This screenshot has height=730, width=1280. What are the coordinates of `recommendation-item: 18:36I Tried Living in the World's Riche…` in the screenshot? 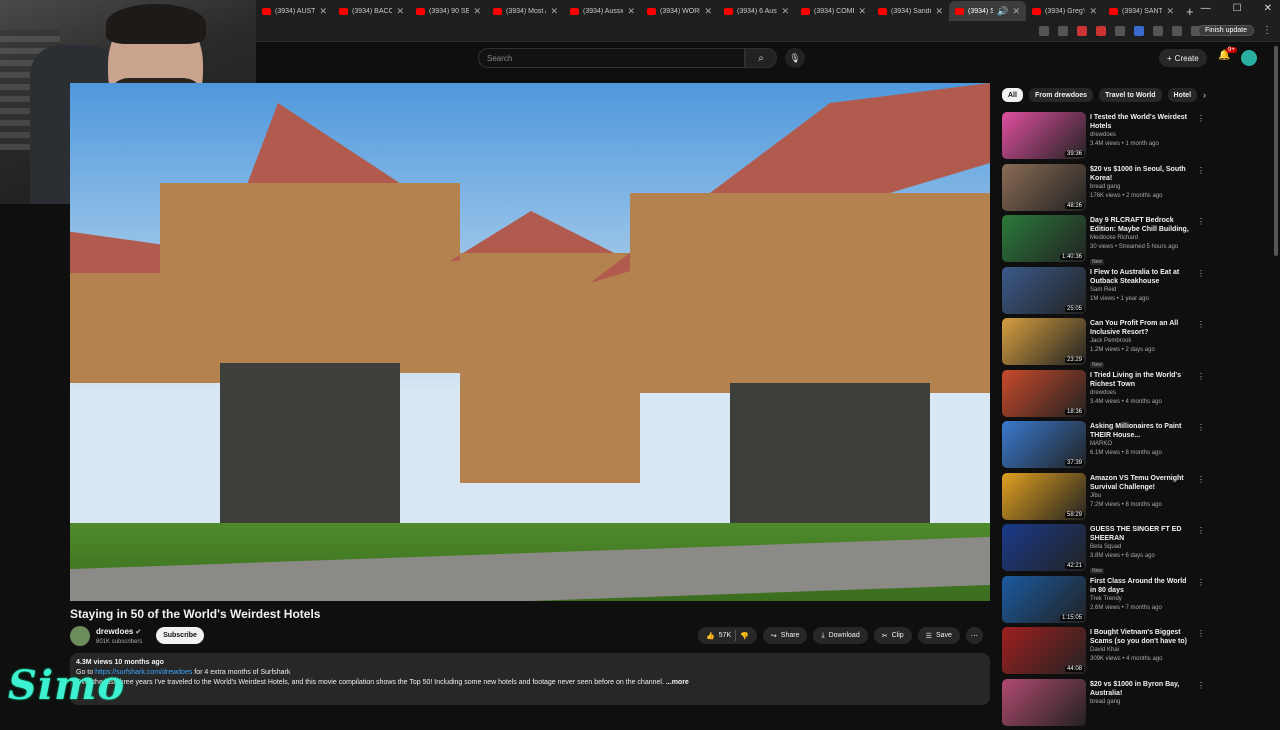 It's located at (1102, 396).